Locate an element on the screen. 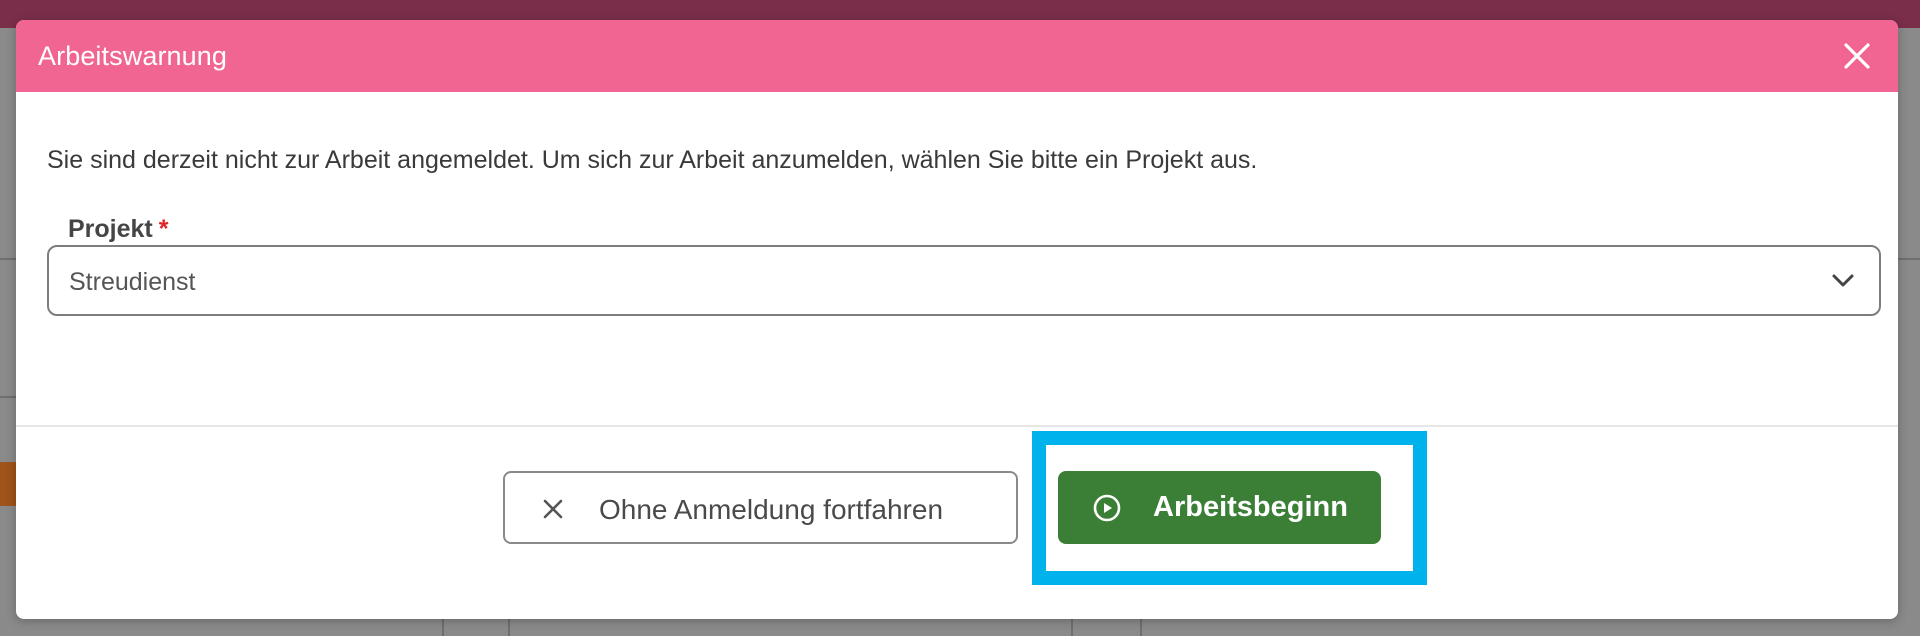 The height and width of the screenshot is (636, 1920). chevron-down-icon is located at coordinates (1843, 280).